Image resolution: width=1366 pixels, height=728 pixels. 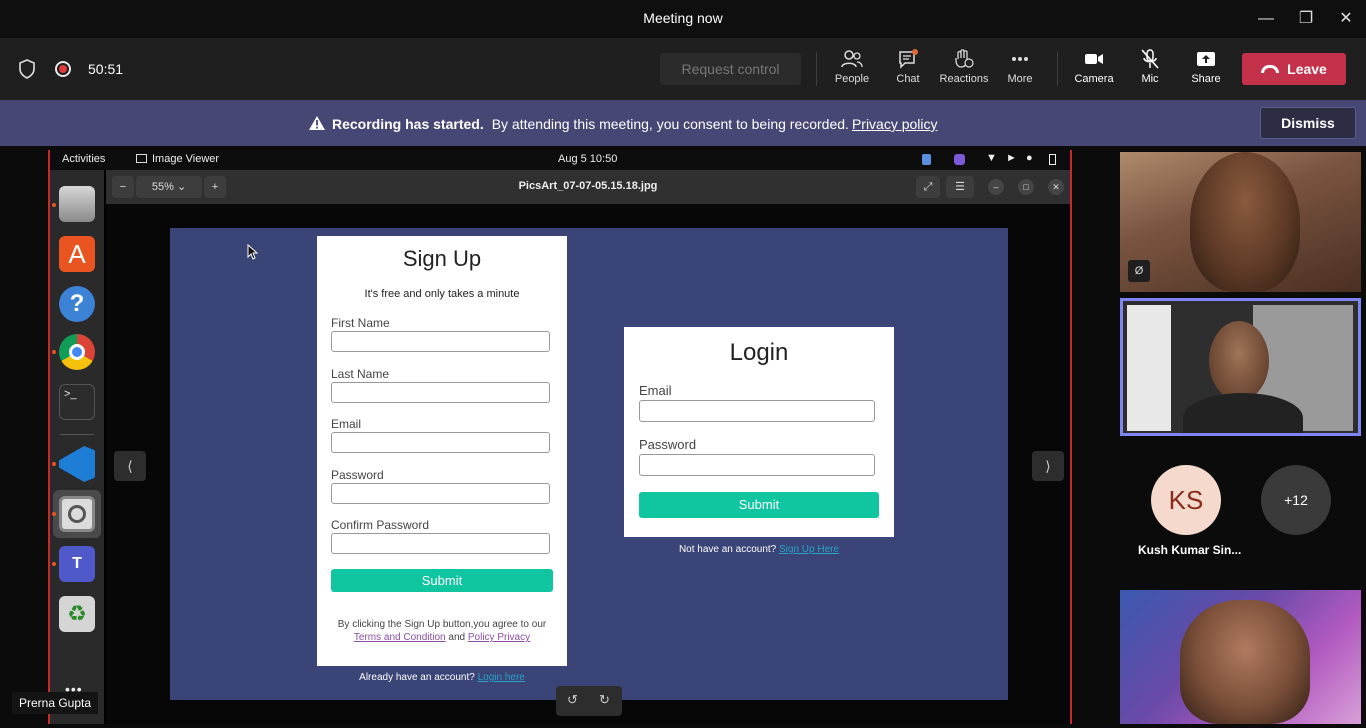 I want to click on volume-icon: ►, so click(x=1011, y=158).